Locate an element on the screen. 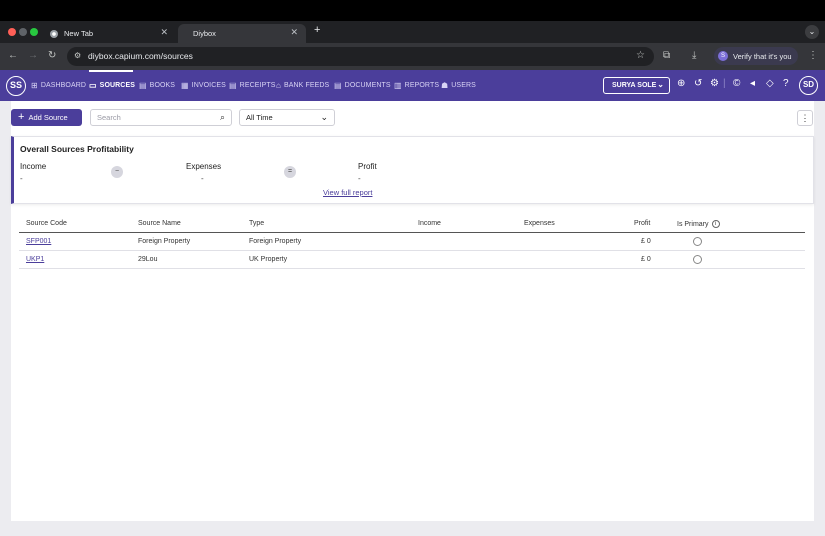 The height and width of the screenshot is (536, 825). nav-item-sources: ▭ SOURCES is located at coordinates (112, 85).